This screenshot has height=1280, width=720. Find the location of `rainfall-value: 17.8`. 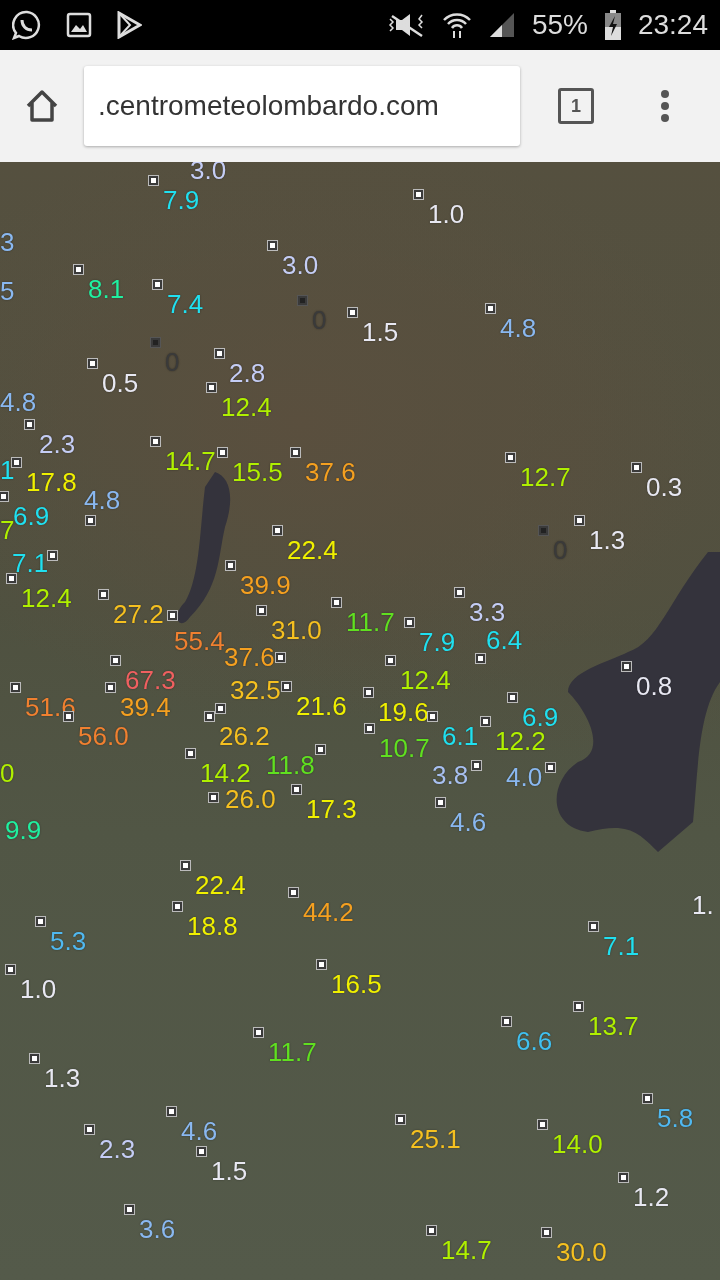

rainfall-value: 17.8 is located at coordinates (51, 482).